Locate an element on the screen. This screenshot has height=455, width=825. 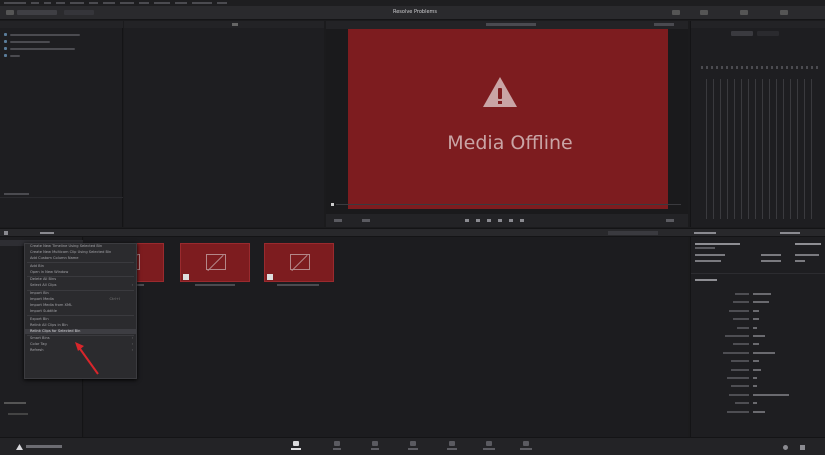
color-page-icon is located at coordinates (452, 443).